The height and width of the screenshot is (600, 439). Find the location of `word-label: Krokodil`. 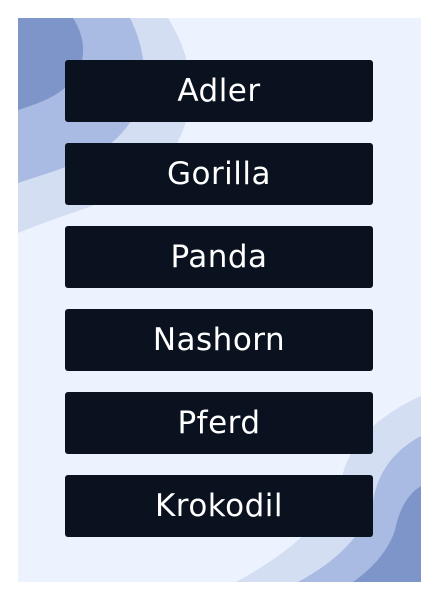

word-label: Krokodil is located at coordinates (219, 505).